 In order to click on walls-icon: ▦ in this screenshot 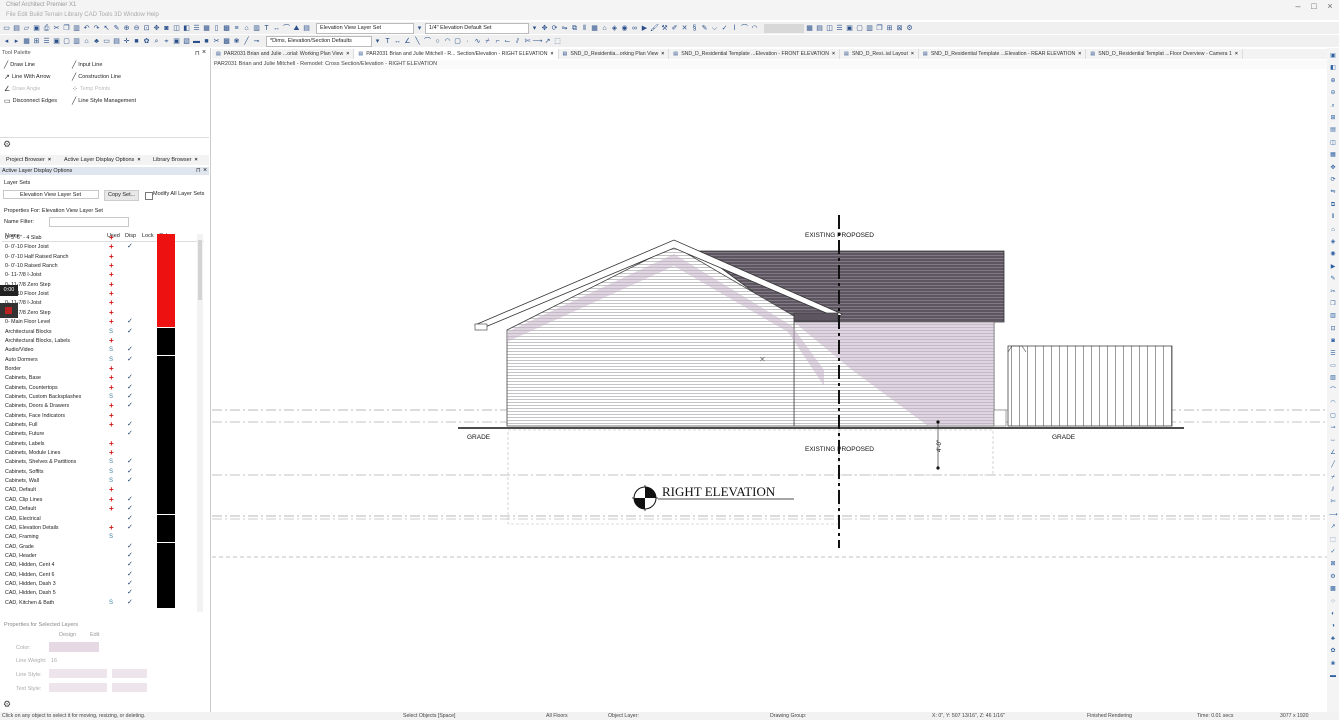, I will do `click(206, 28)`.